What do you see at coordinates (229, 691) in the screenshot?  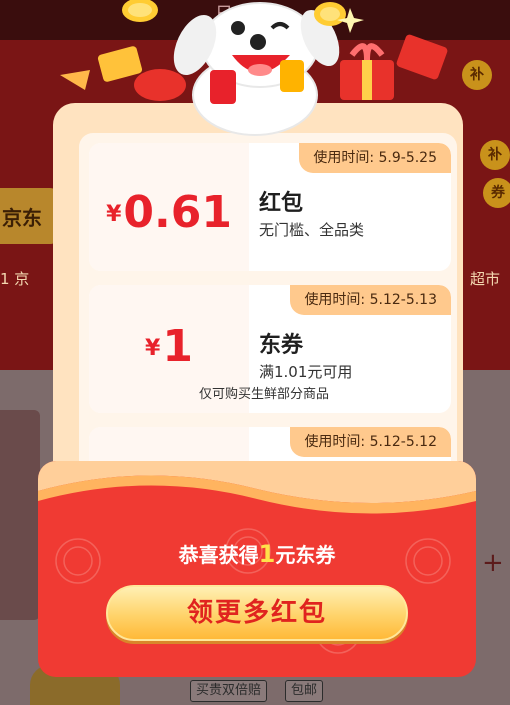 I see `background-tag: 买贵双倍赔` at bounding box center [229, 691].